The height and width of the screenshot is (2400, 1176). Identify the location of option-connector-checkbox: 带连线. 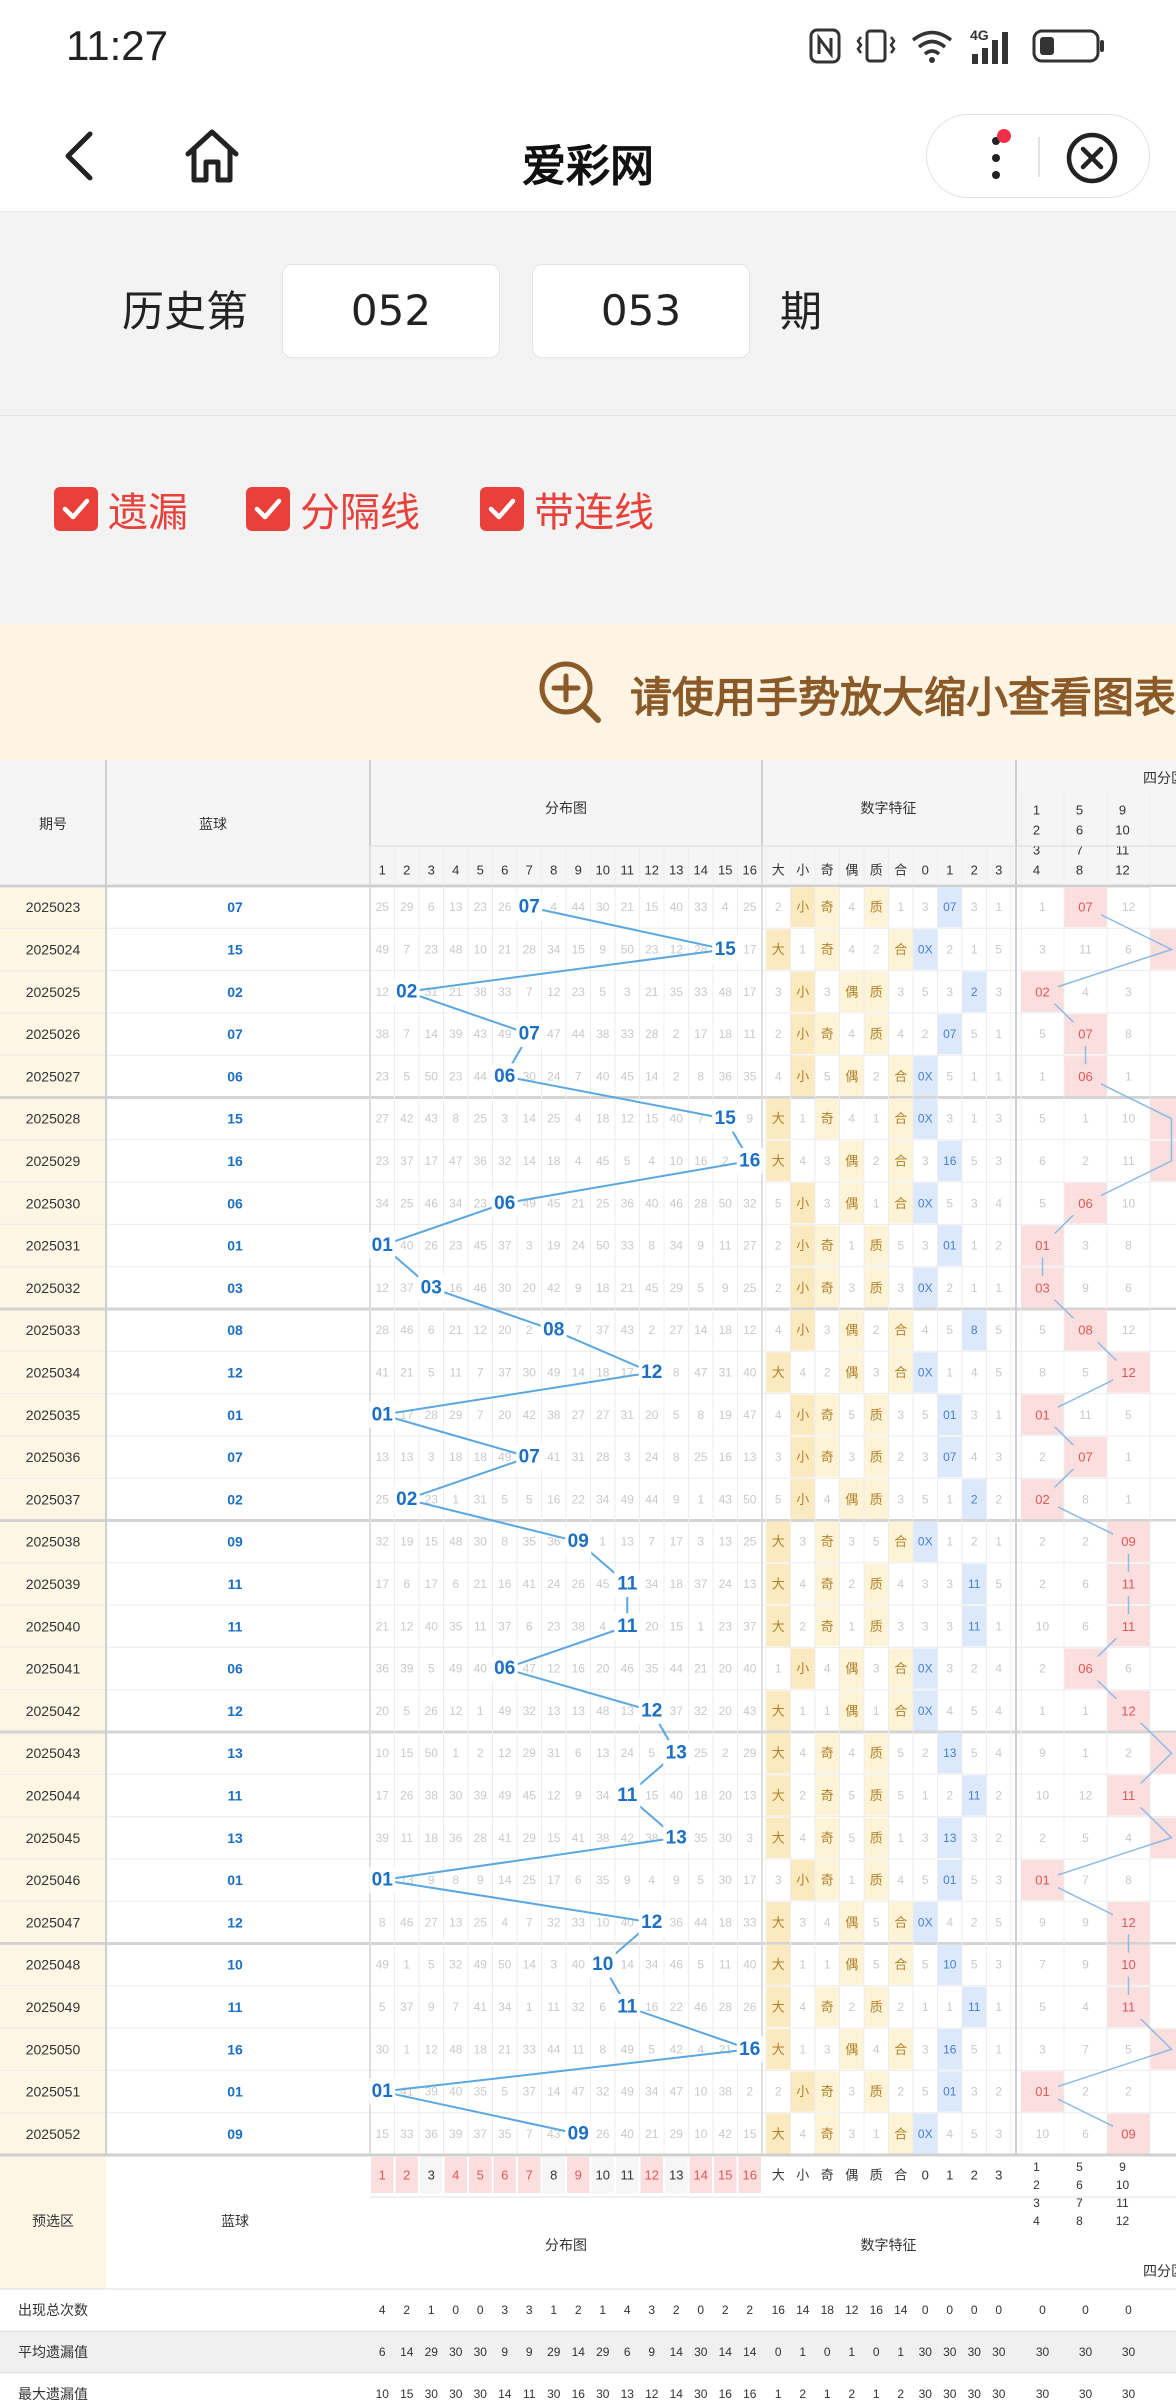
(567, 509).